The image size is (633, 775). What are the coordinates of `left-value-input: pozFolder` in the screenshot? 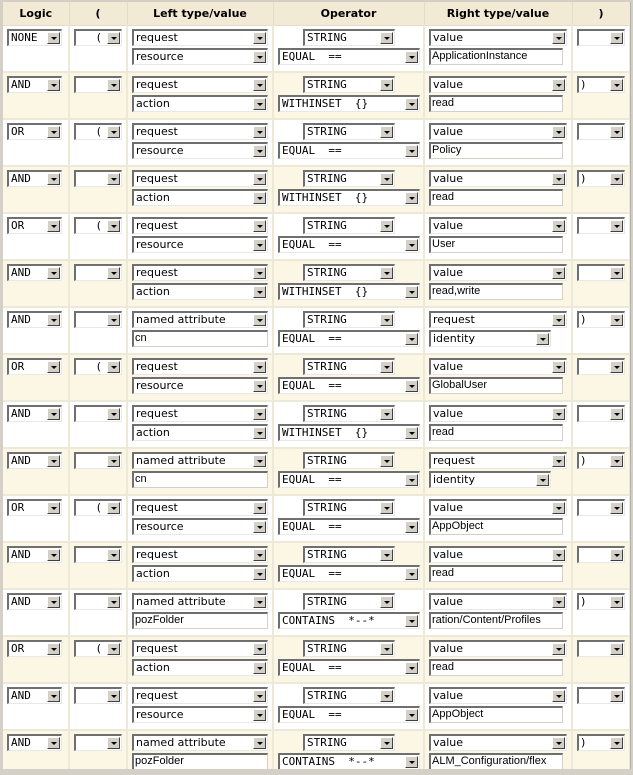 It's located at (200, 620).